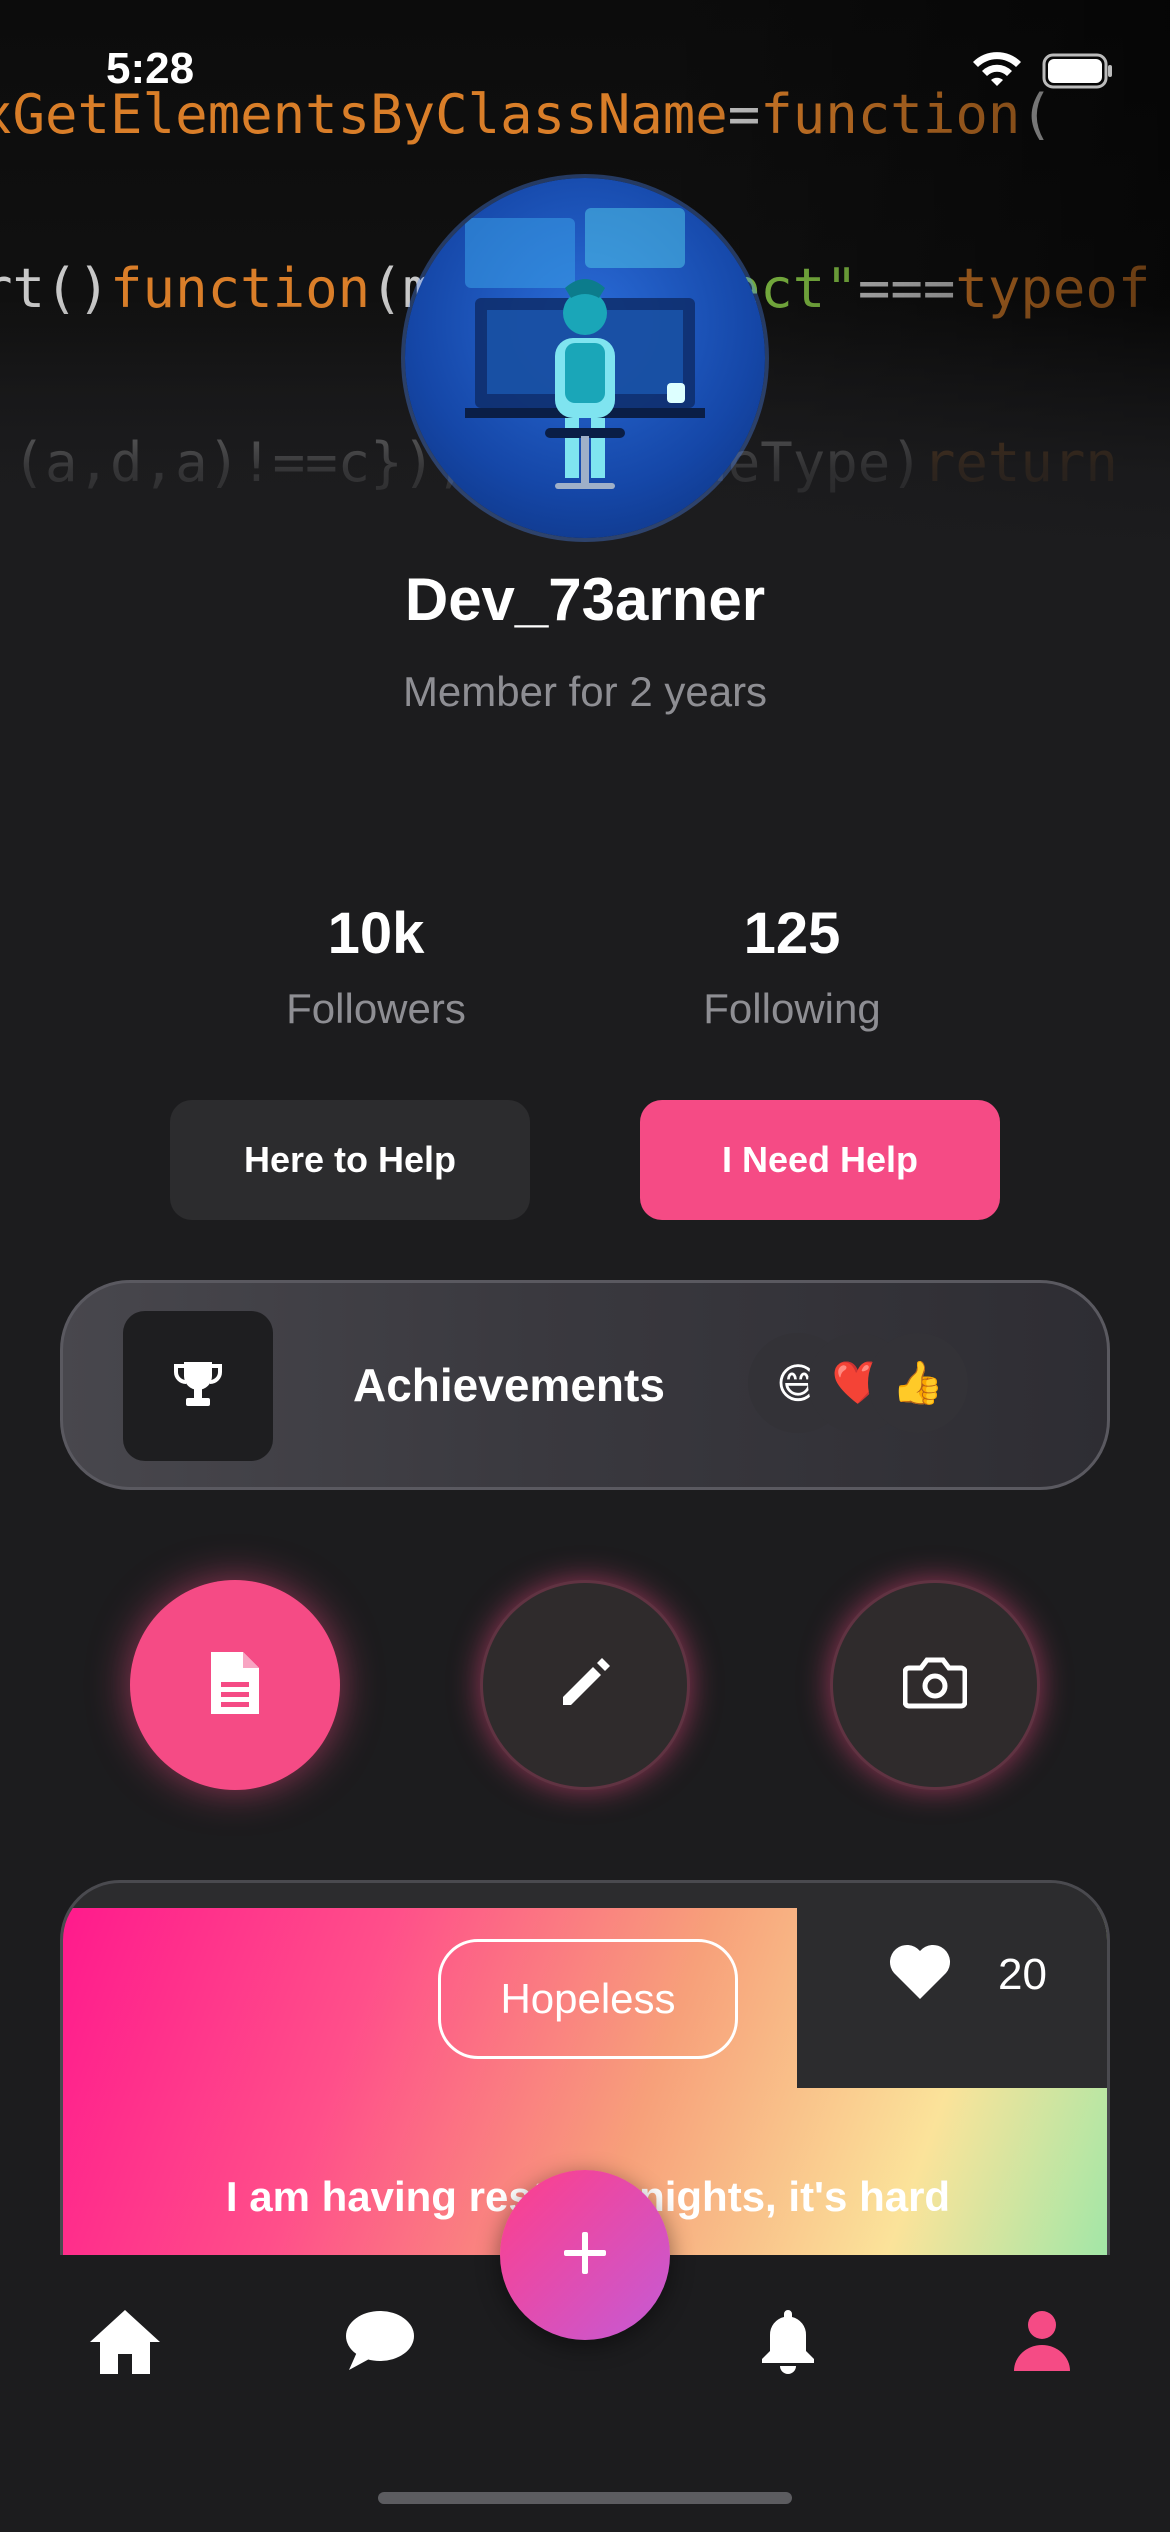 Image resolution: width=1170 pixels, height=2532 pixels. Describe the element at coordinates (585, 691) in the screenshot. I see `member-since: Member for 2 years` at that location.